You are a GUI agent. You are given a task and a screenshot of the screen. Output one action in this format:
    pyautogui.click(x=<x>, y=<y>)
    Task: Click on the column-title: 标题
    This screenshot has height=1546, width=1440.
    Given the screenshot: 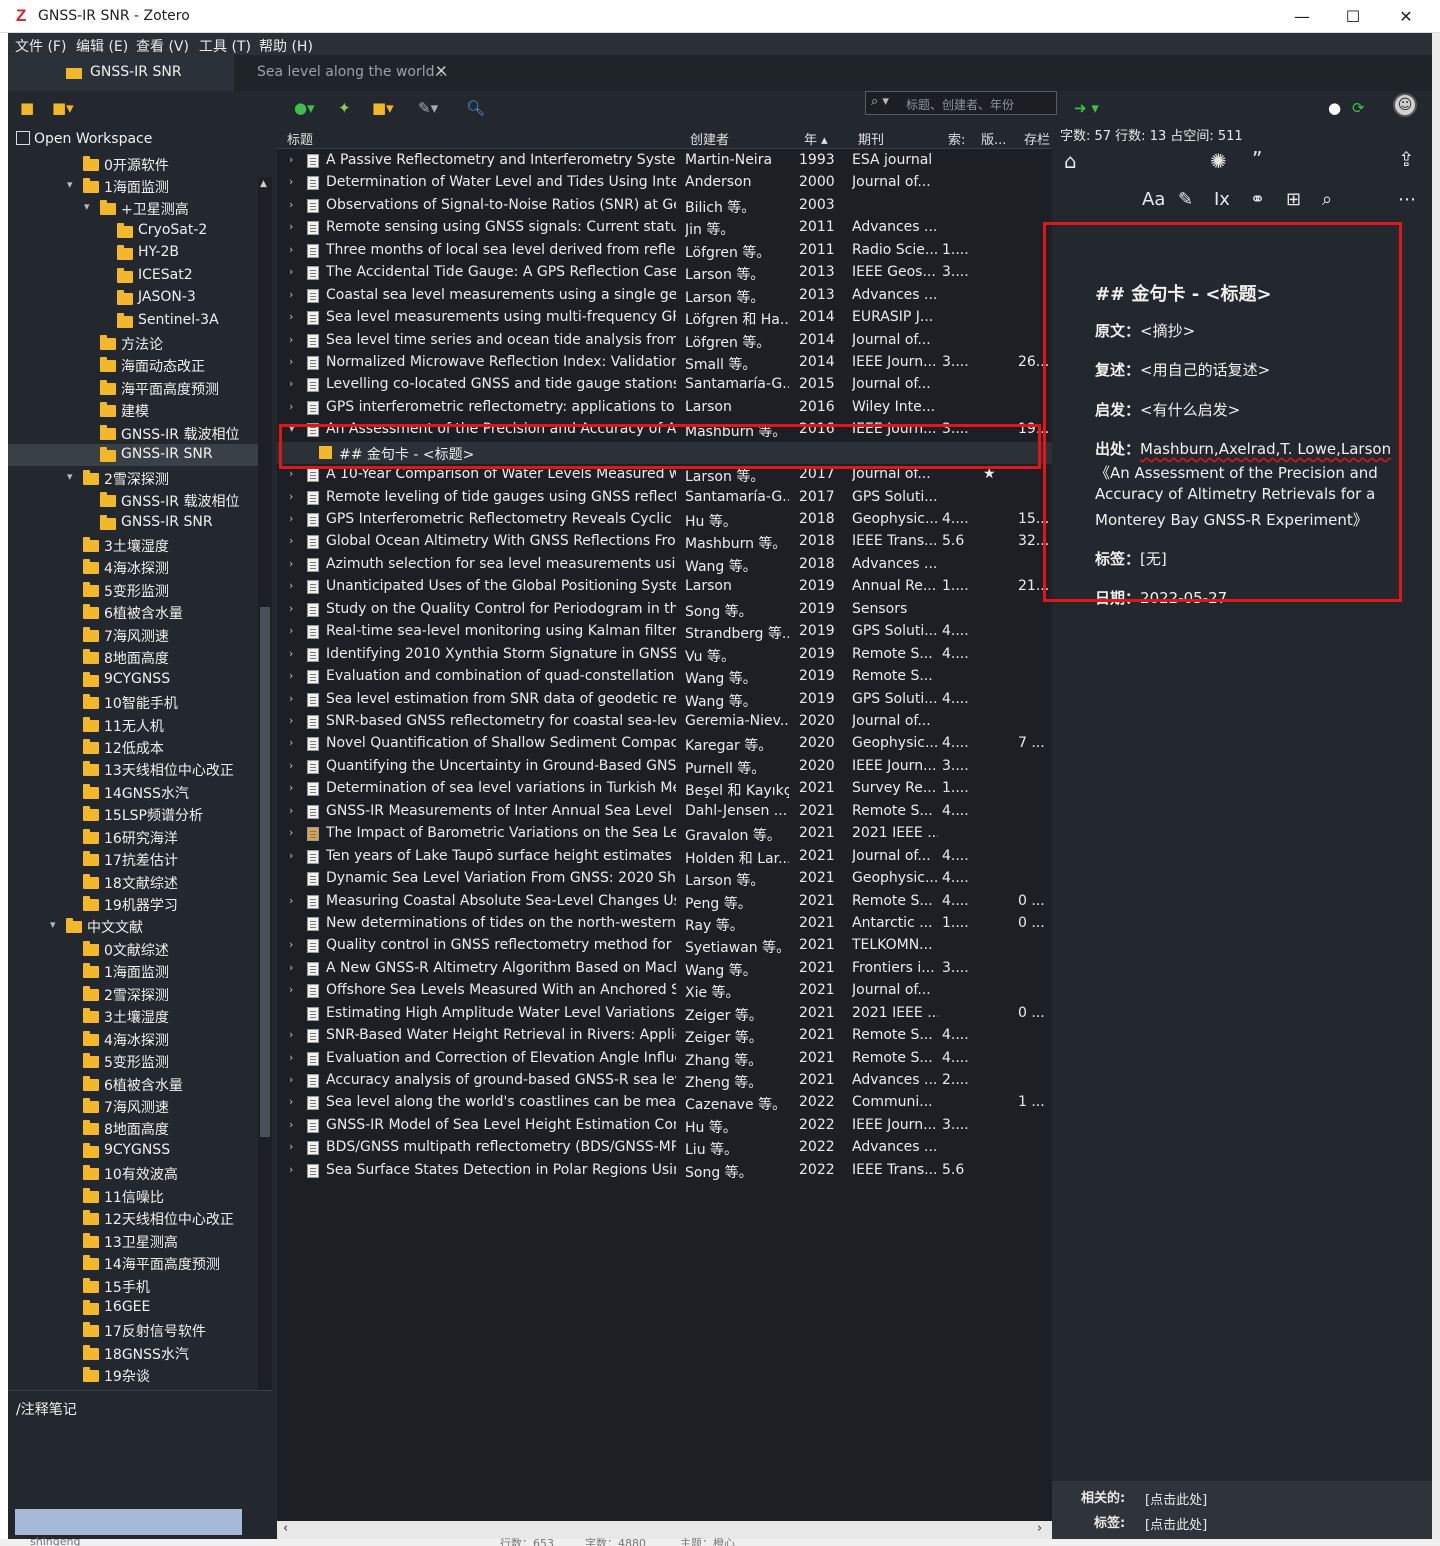 What is the action you would take?
    pyautogui.click(x=300, y=138)
    